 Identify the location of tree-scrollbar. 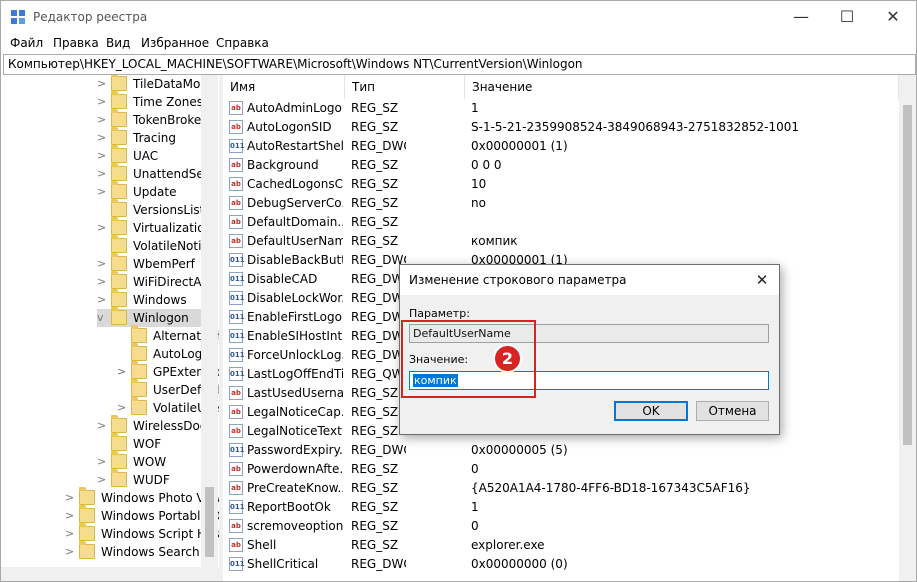
(209, 321).